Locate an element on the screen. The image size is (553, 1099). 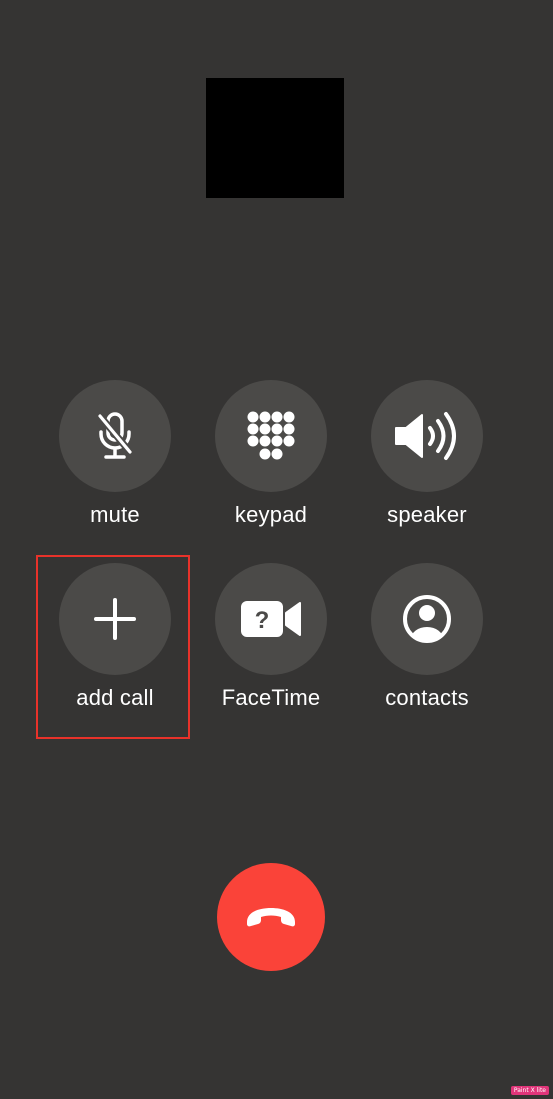
video-camera-question-icon: ? is located at coordinates (271, 619).